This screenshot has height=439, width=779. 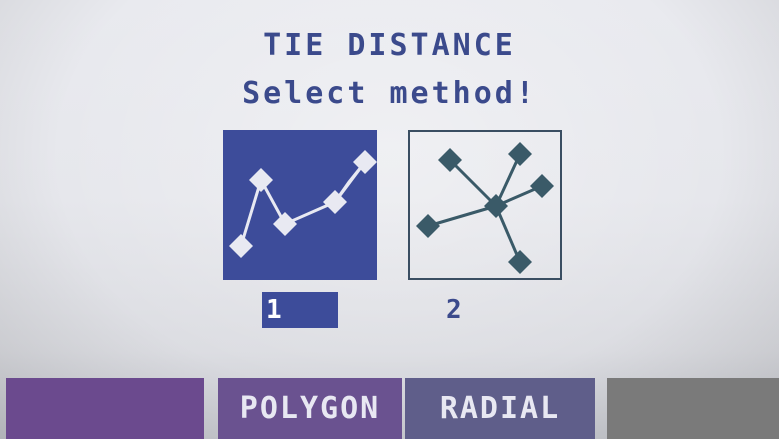 I want to click on method-option-radial, so click(x=485, y=205).